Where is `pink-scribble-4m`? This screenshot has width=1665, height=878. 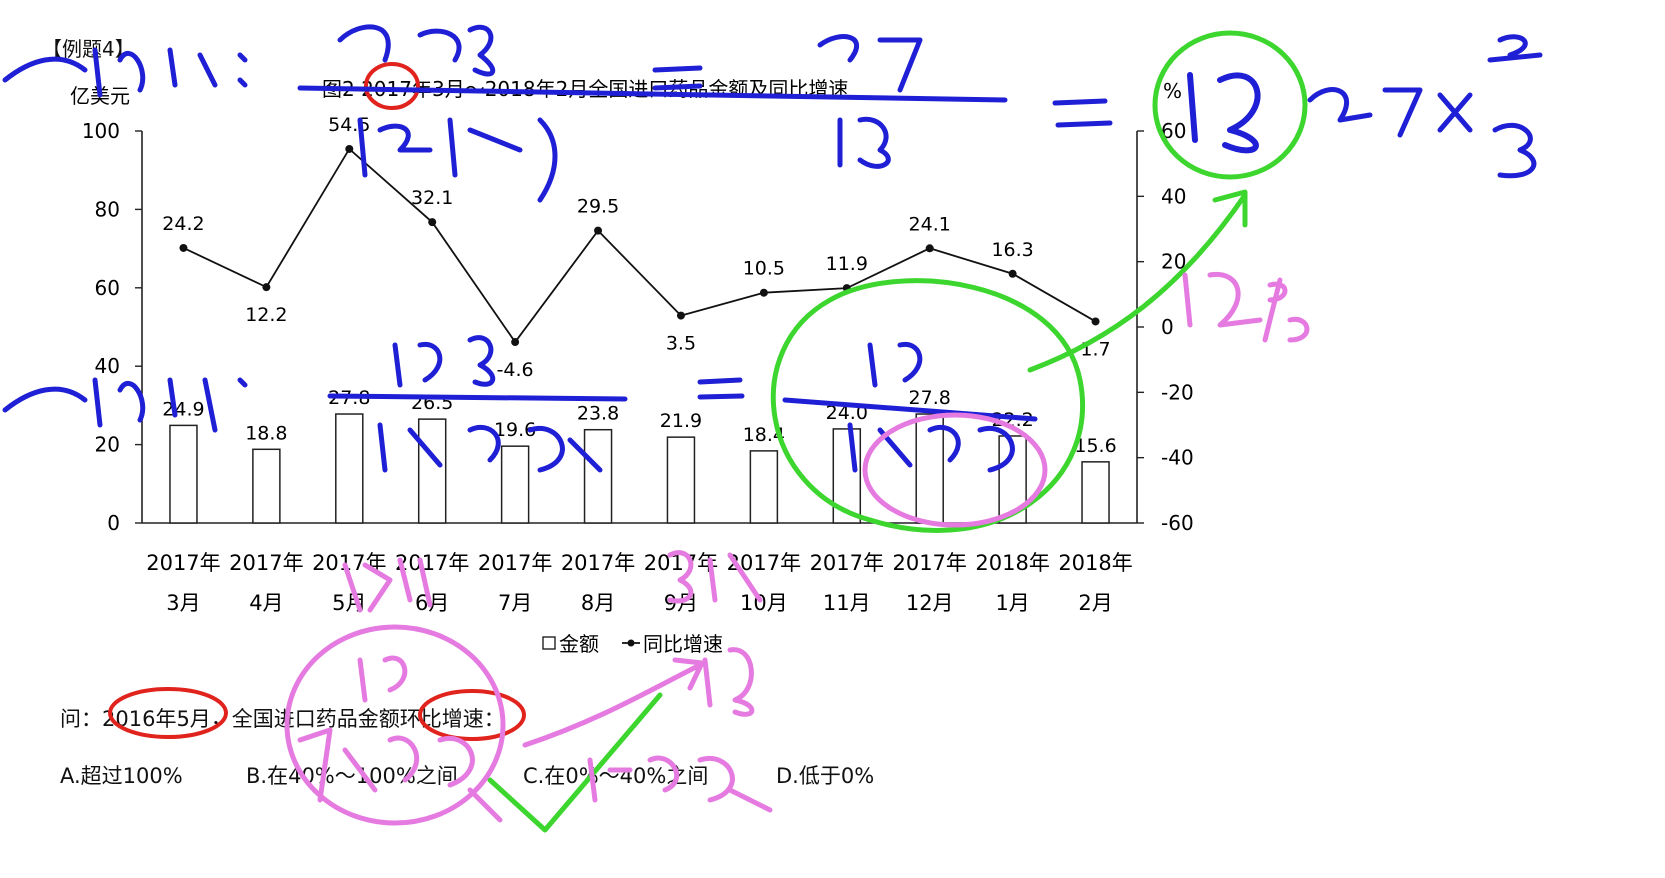
pink-scribble-4m is located at coordinates (387, 585).